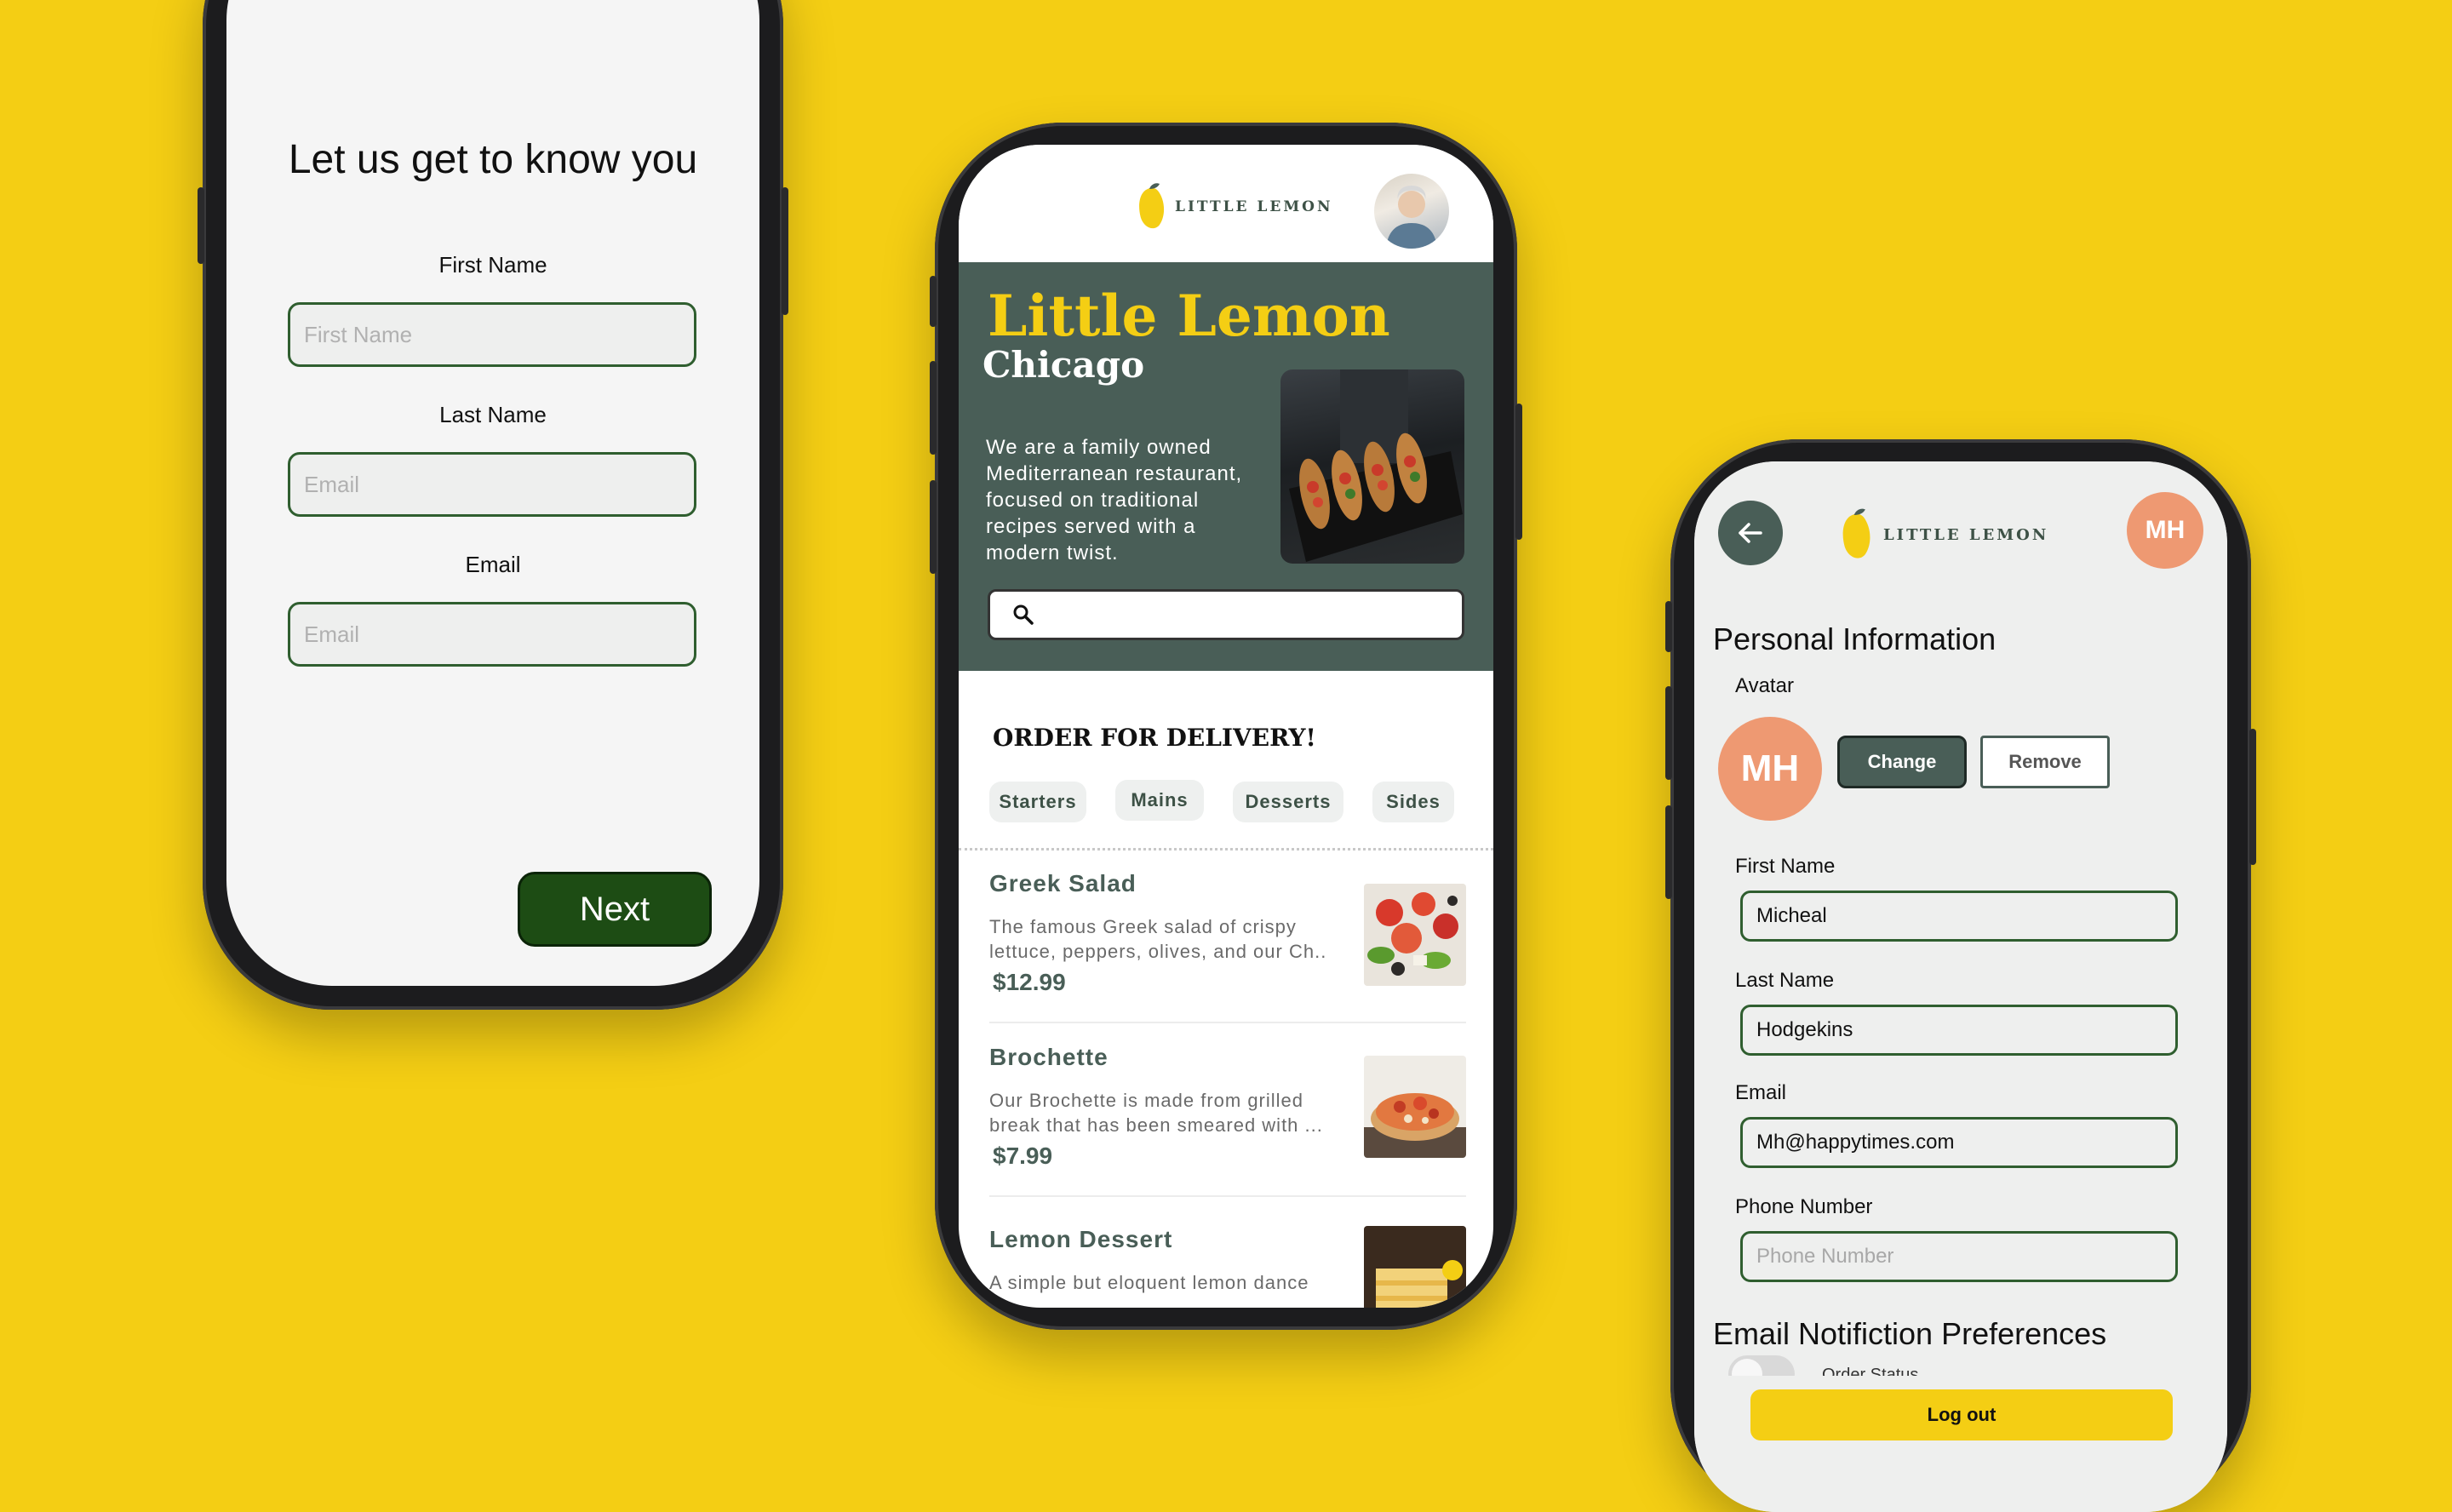  I want to click on greek-salad-image, so click(1415, 935).